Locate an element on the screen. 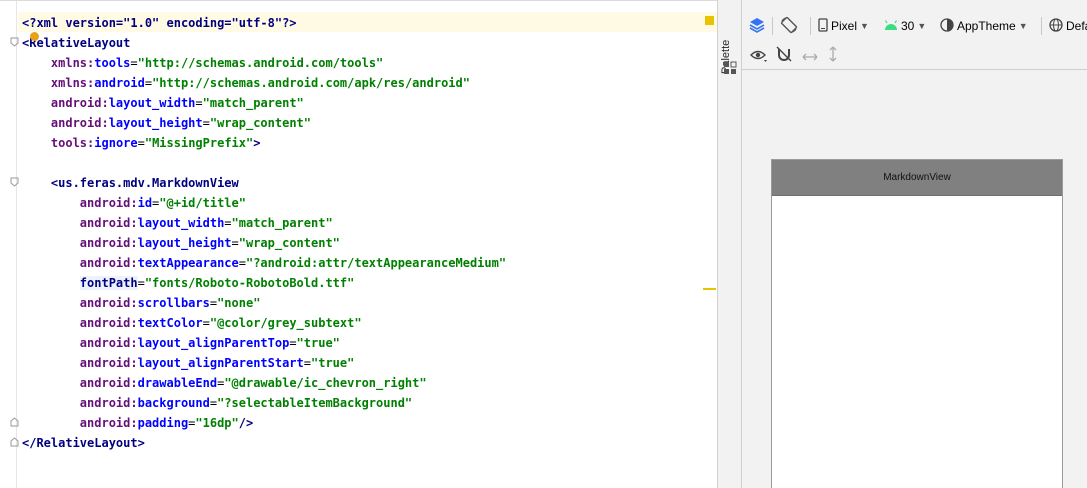 Image resolution: width=1087 pixels, height=488 pixels. code-token: fontPath is located at coordinates (108, 283).